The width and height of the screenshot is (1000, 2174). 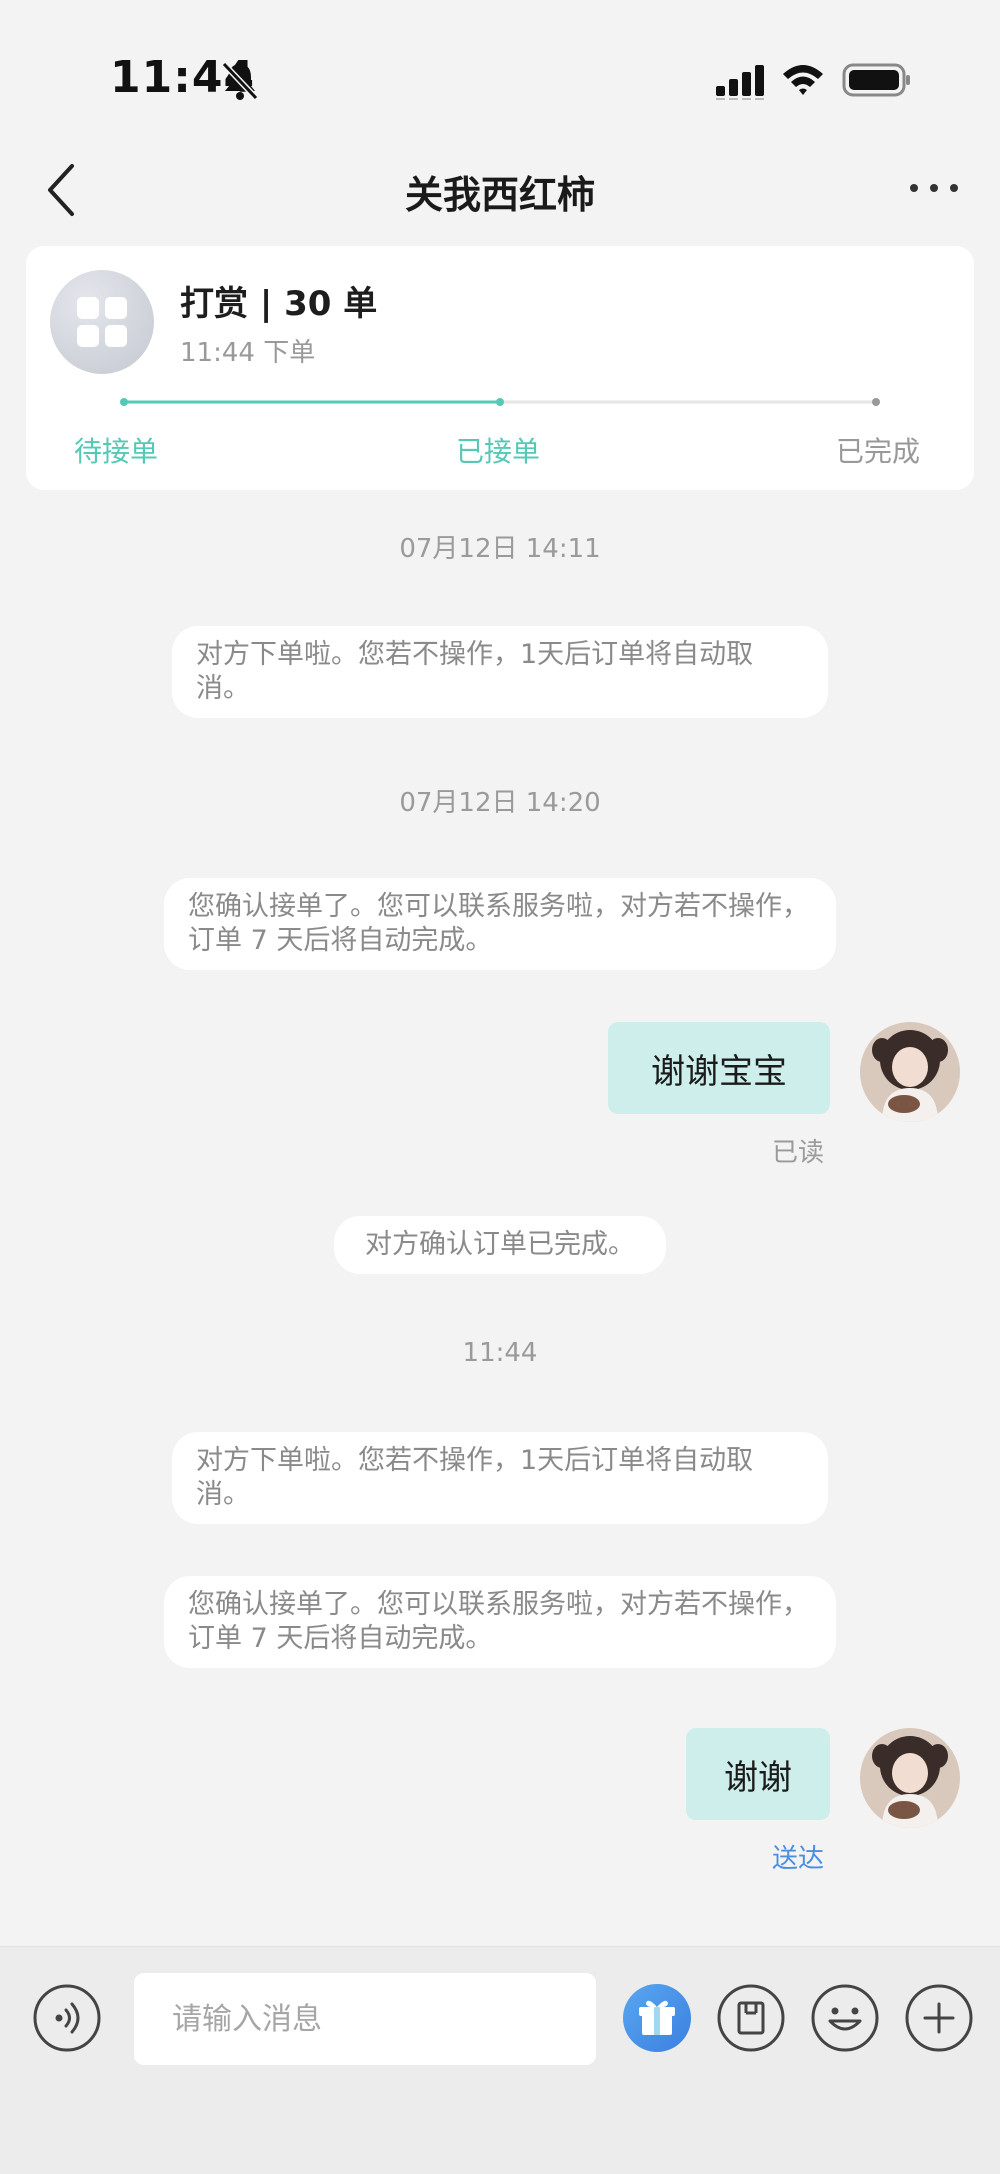 I want to click on signal-icon, so click(x=740, y=82).